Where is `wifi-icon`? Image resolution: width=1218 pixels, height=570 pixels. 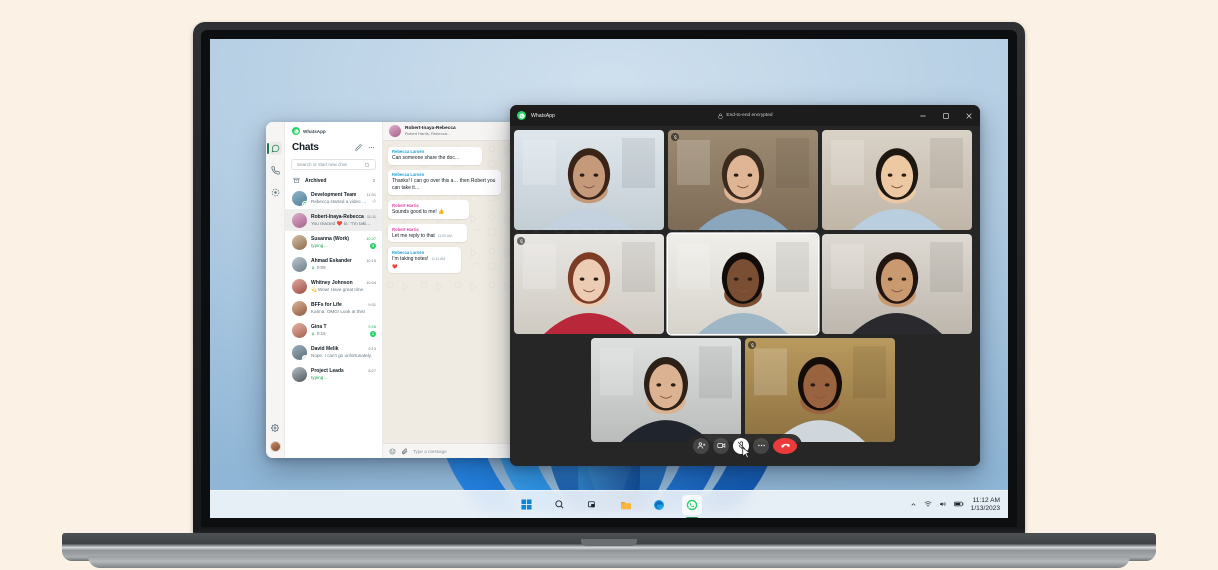 wifi-icon is located at coordinates (928, 504).